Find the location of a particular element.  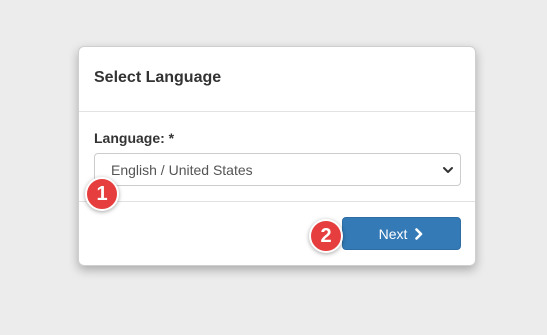

dialog-title: Select Language is located at coordinates (158, 77).